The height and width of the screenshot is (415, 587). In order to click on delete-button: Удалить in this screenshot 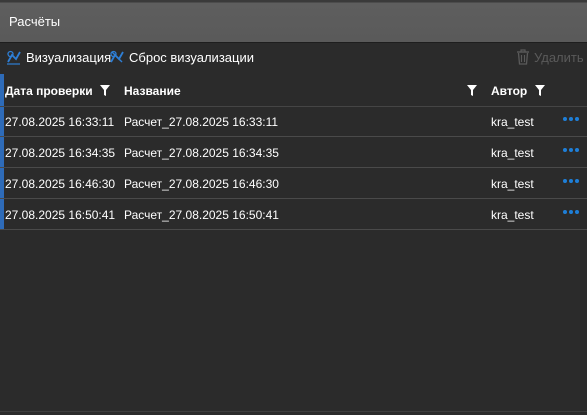, I will do `click(550, 57)`.